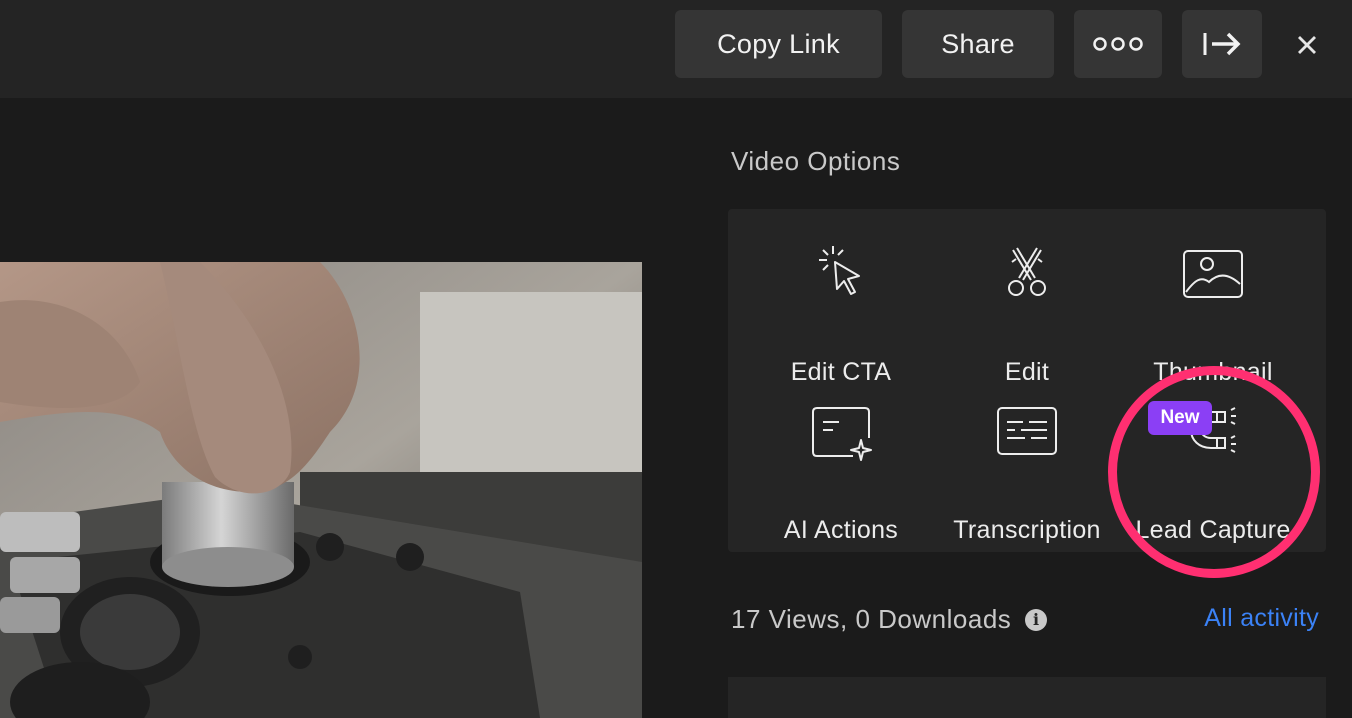 This screenshot has width=1352, height=718. I want to click on exit-button, so click(1222, 44).